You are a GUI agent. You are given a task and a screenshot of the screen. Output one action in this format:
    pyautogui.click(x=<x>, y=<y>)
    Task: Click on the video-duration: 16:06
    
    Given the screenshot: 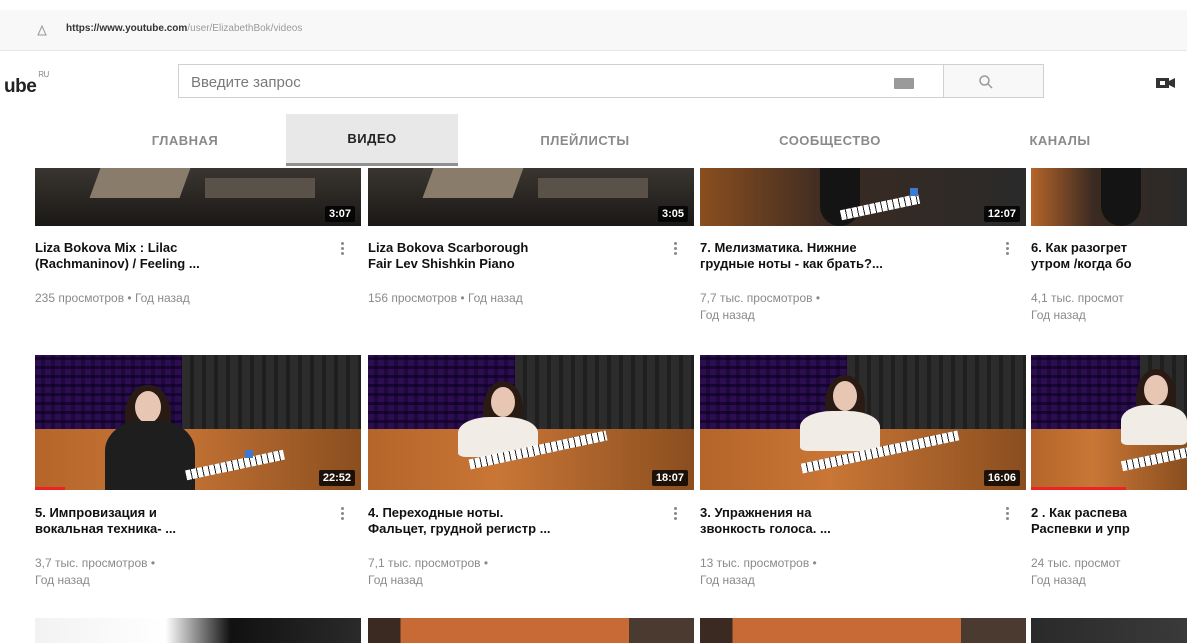 What is the action you would take?
    pyautogui.click(x=1001, y=478)
    